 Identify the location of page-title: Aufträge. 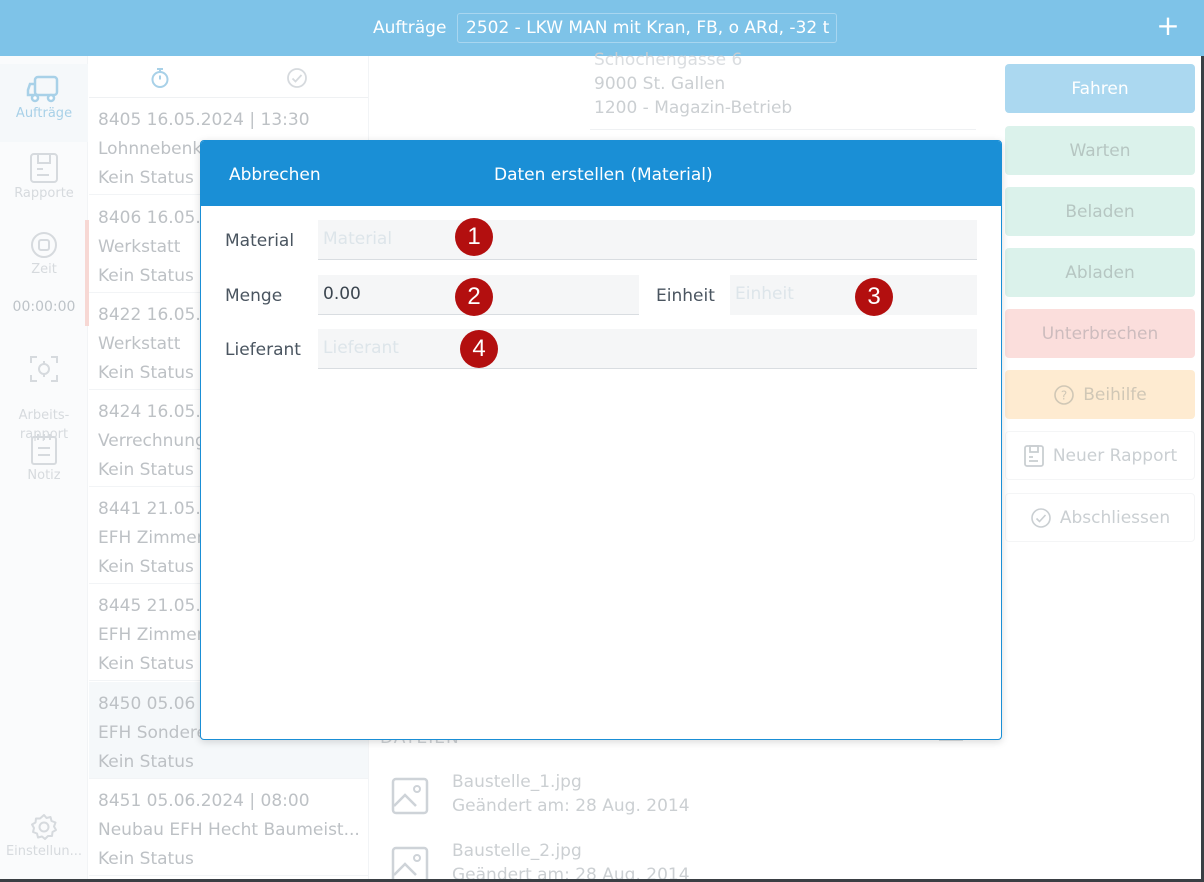
(410, 28).